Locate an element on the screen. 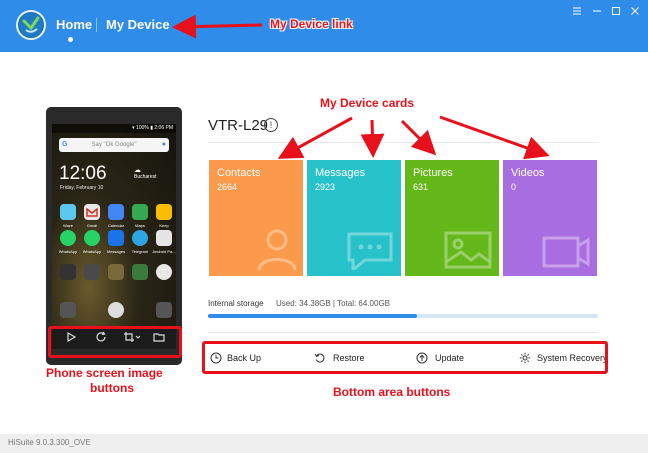 This screenshot has height=453, width=648. phone-app-row-1: Waze Gmail Calendar Maps Keep is located at coordinates (115, 217).